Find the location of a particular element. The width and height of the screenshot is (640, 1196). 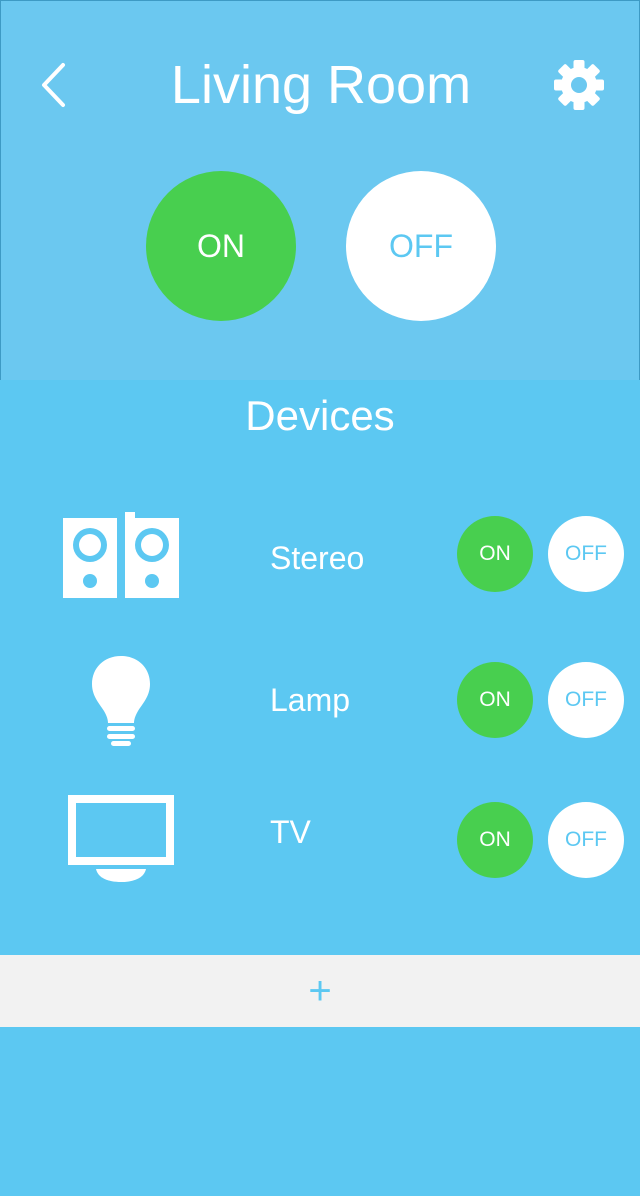

lamp-off-button: OFF is located at coordinates (586, 700).